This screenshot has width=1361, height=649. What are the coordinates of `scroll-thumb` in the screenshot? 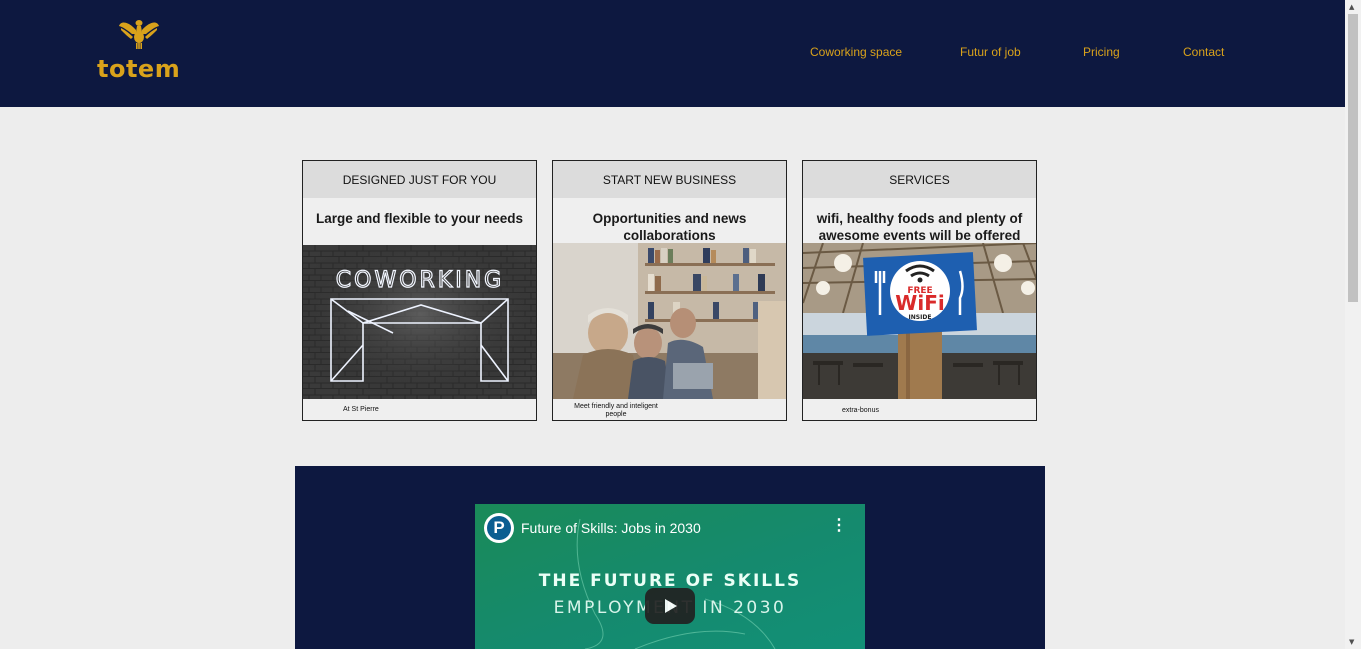 It's located at (1353, 158).